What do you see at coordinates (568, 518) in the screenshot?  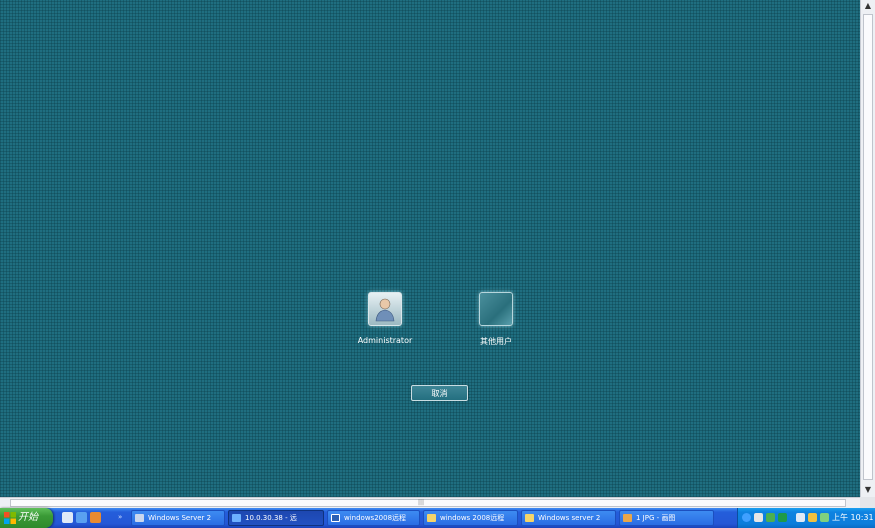 I see `taskbar-item-windows-server-2: Windows server 2` at bounding box center [568, 518].